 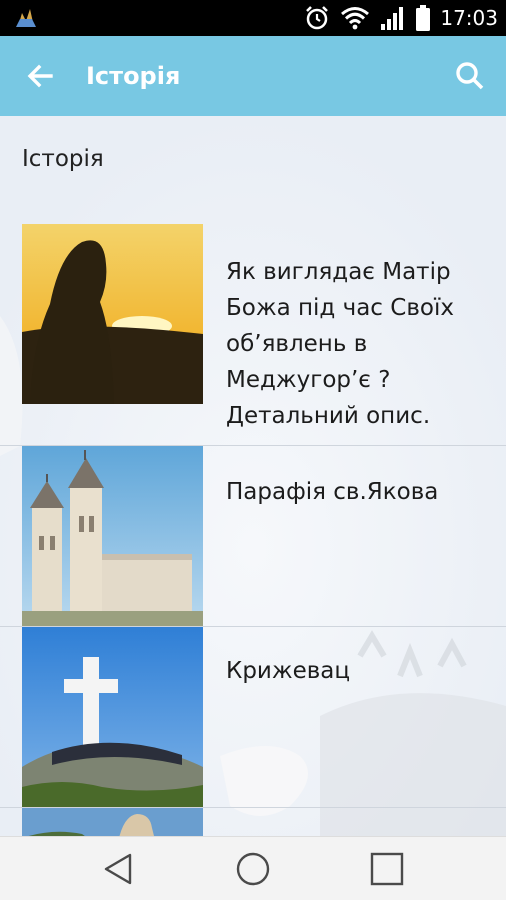 I want to click on church-of-st-james-image, so click(x=112, y=536).